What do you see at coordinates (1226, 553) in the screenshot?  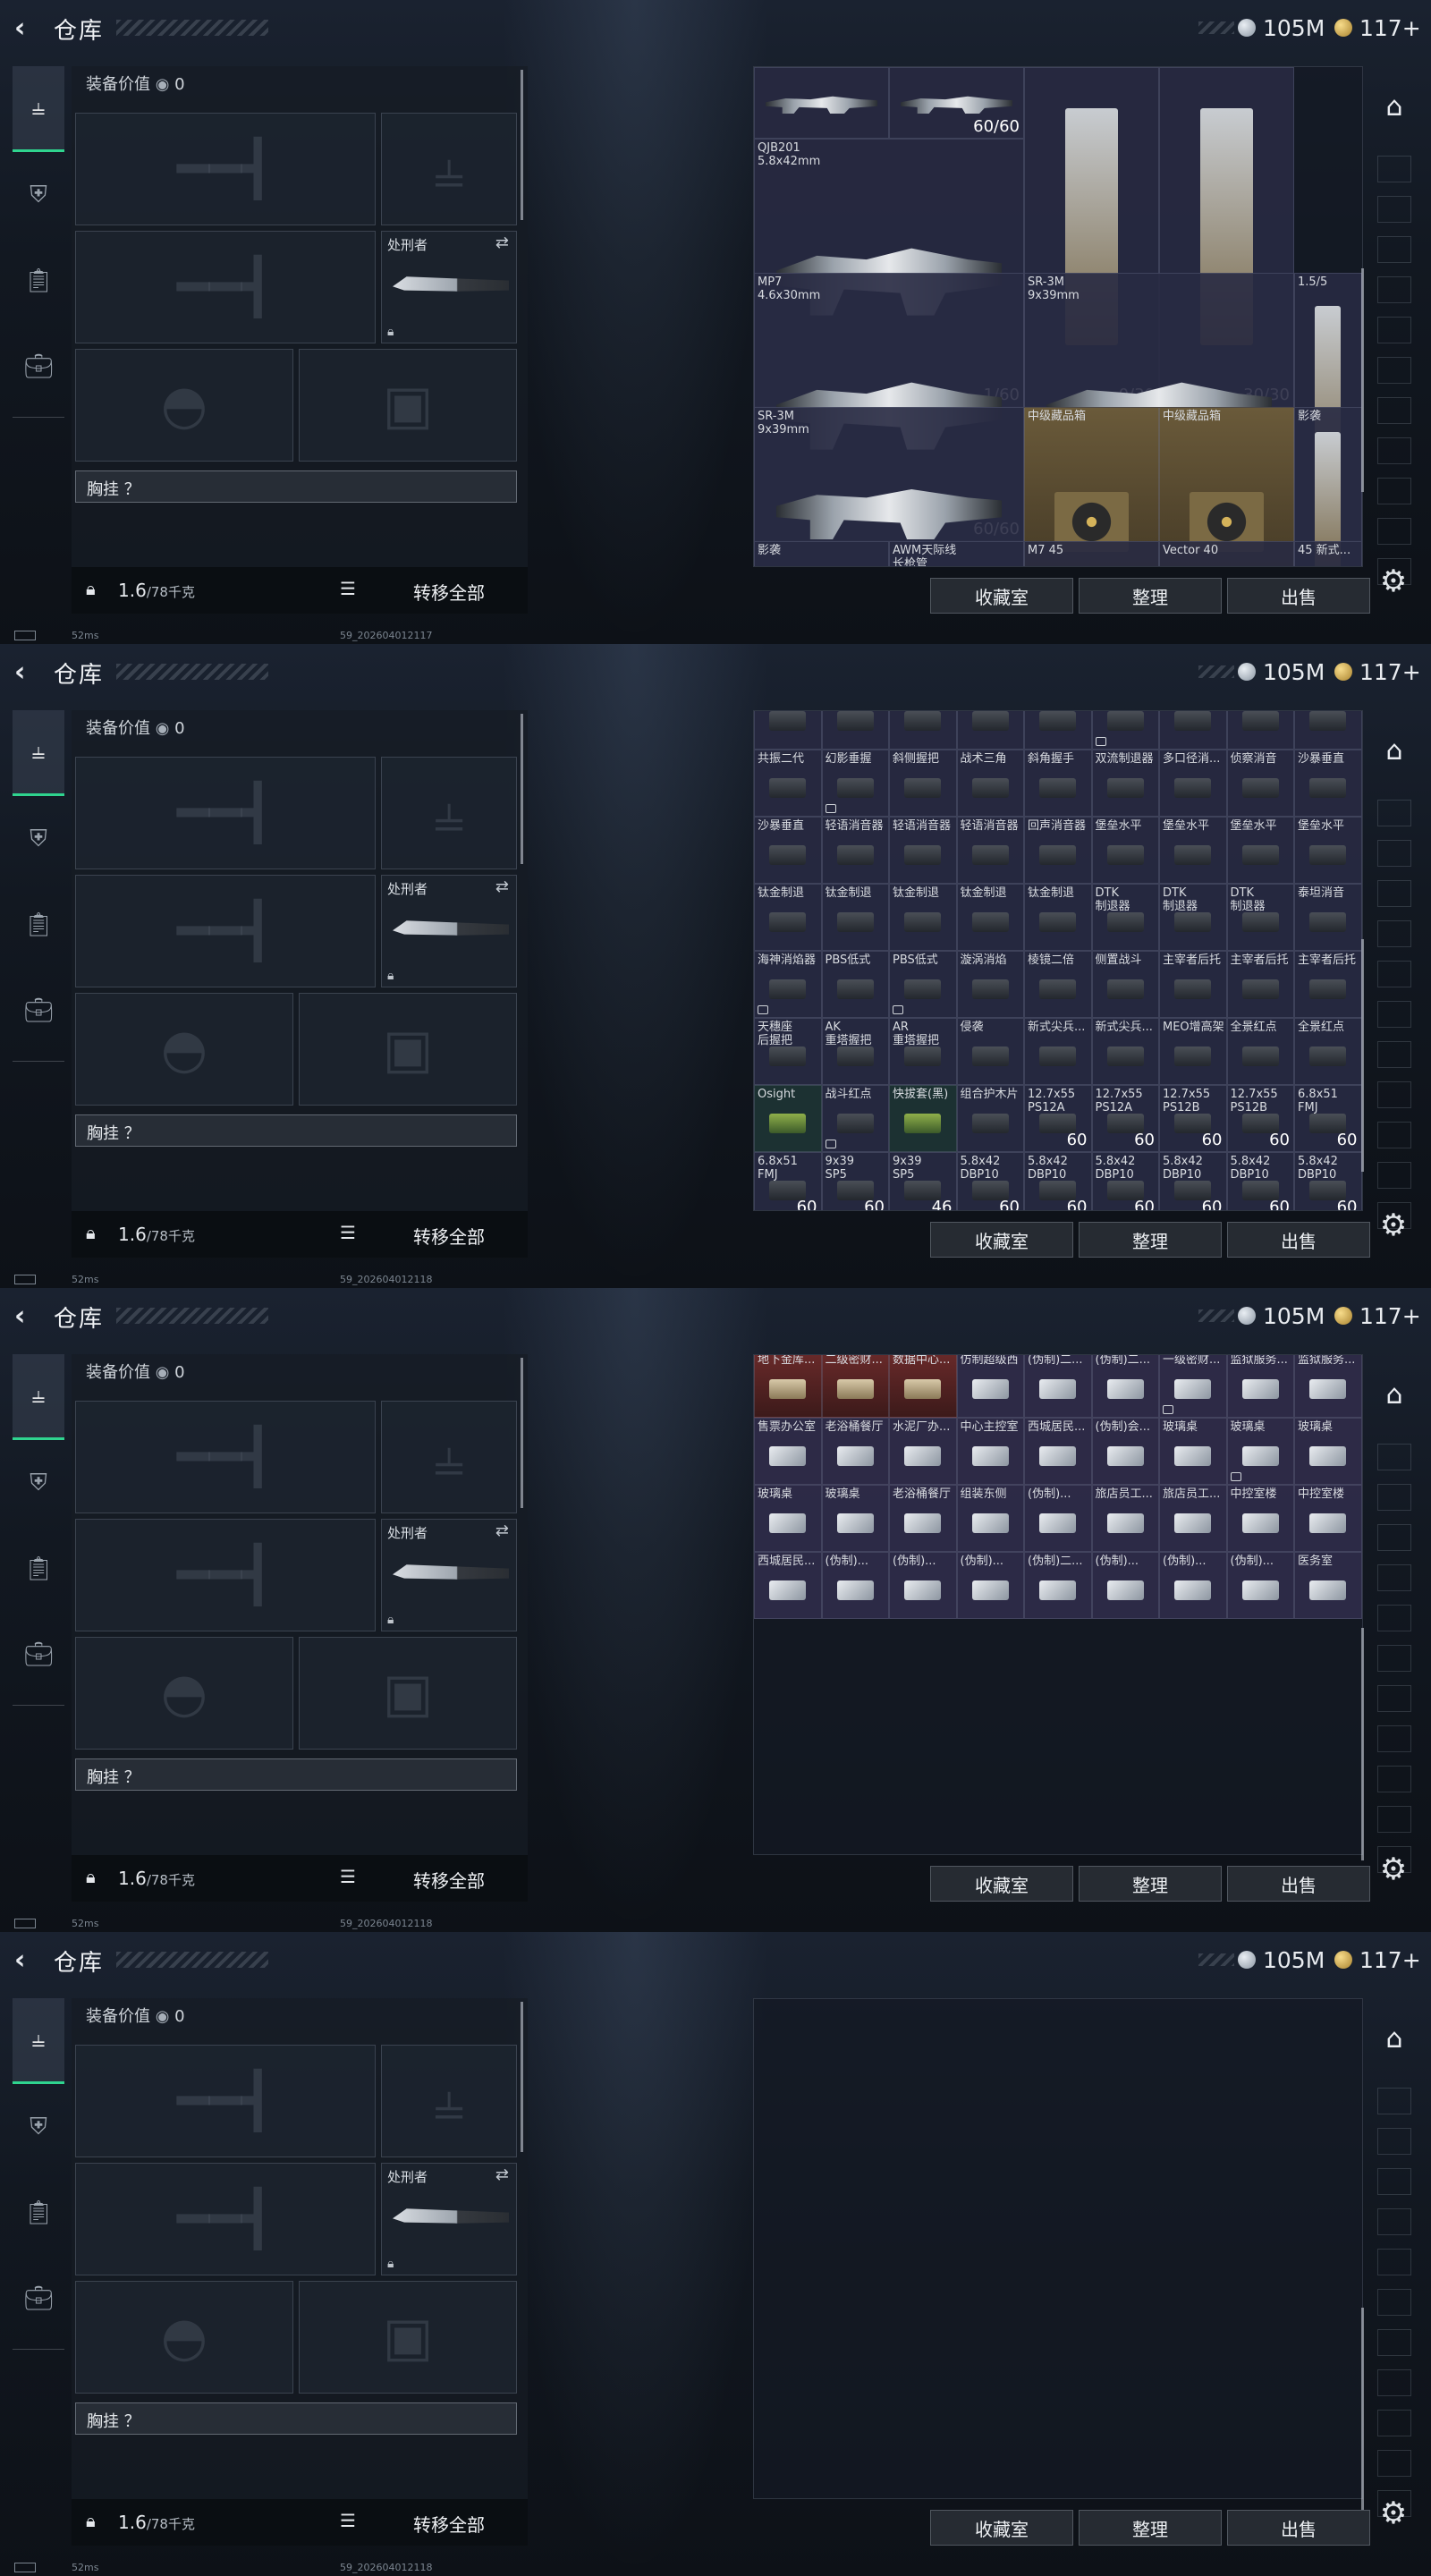 I see `inventory-item: Vector 40` at bounding box center [1226, 553].